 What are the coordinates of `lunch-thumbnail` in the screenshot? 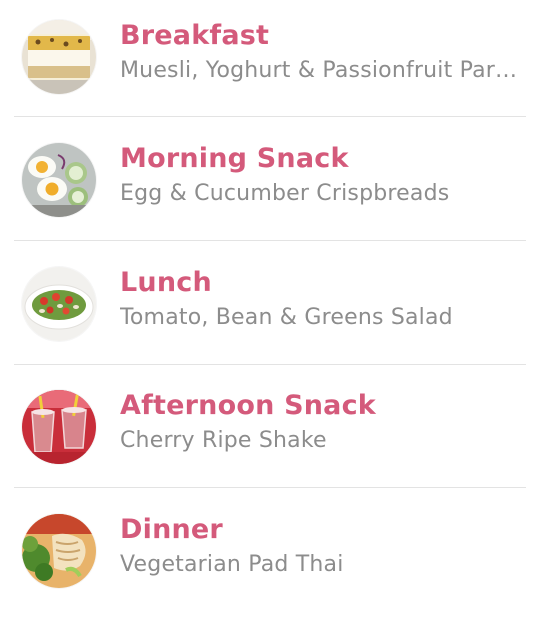 It's located at (59, 304).